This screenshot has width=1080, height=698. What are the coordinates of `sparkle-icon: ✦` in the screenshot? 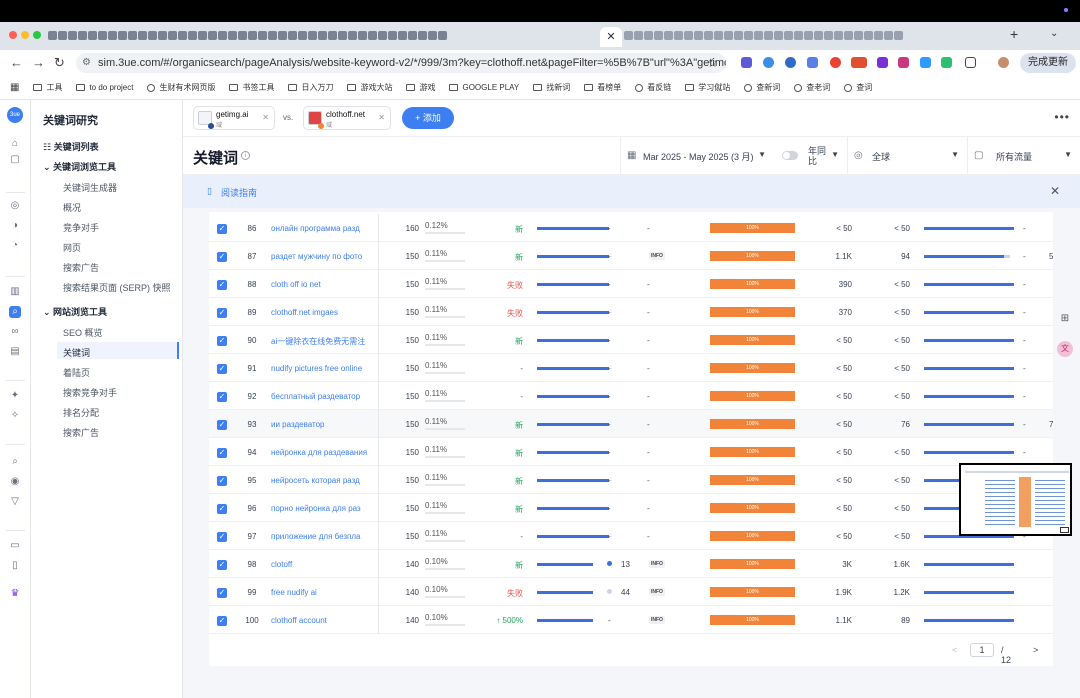 It's located at (15, 396).